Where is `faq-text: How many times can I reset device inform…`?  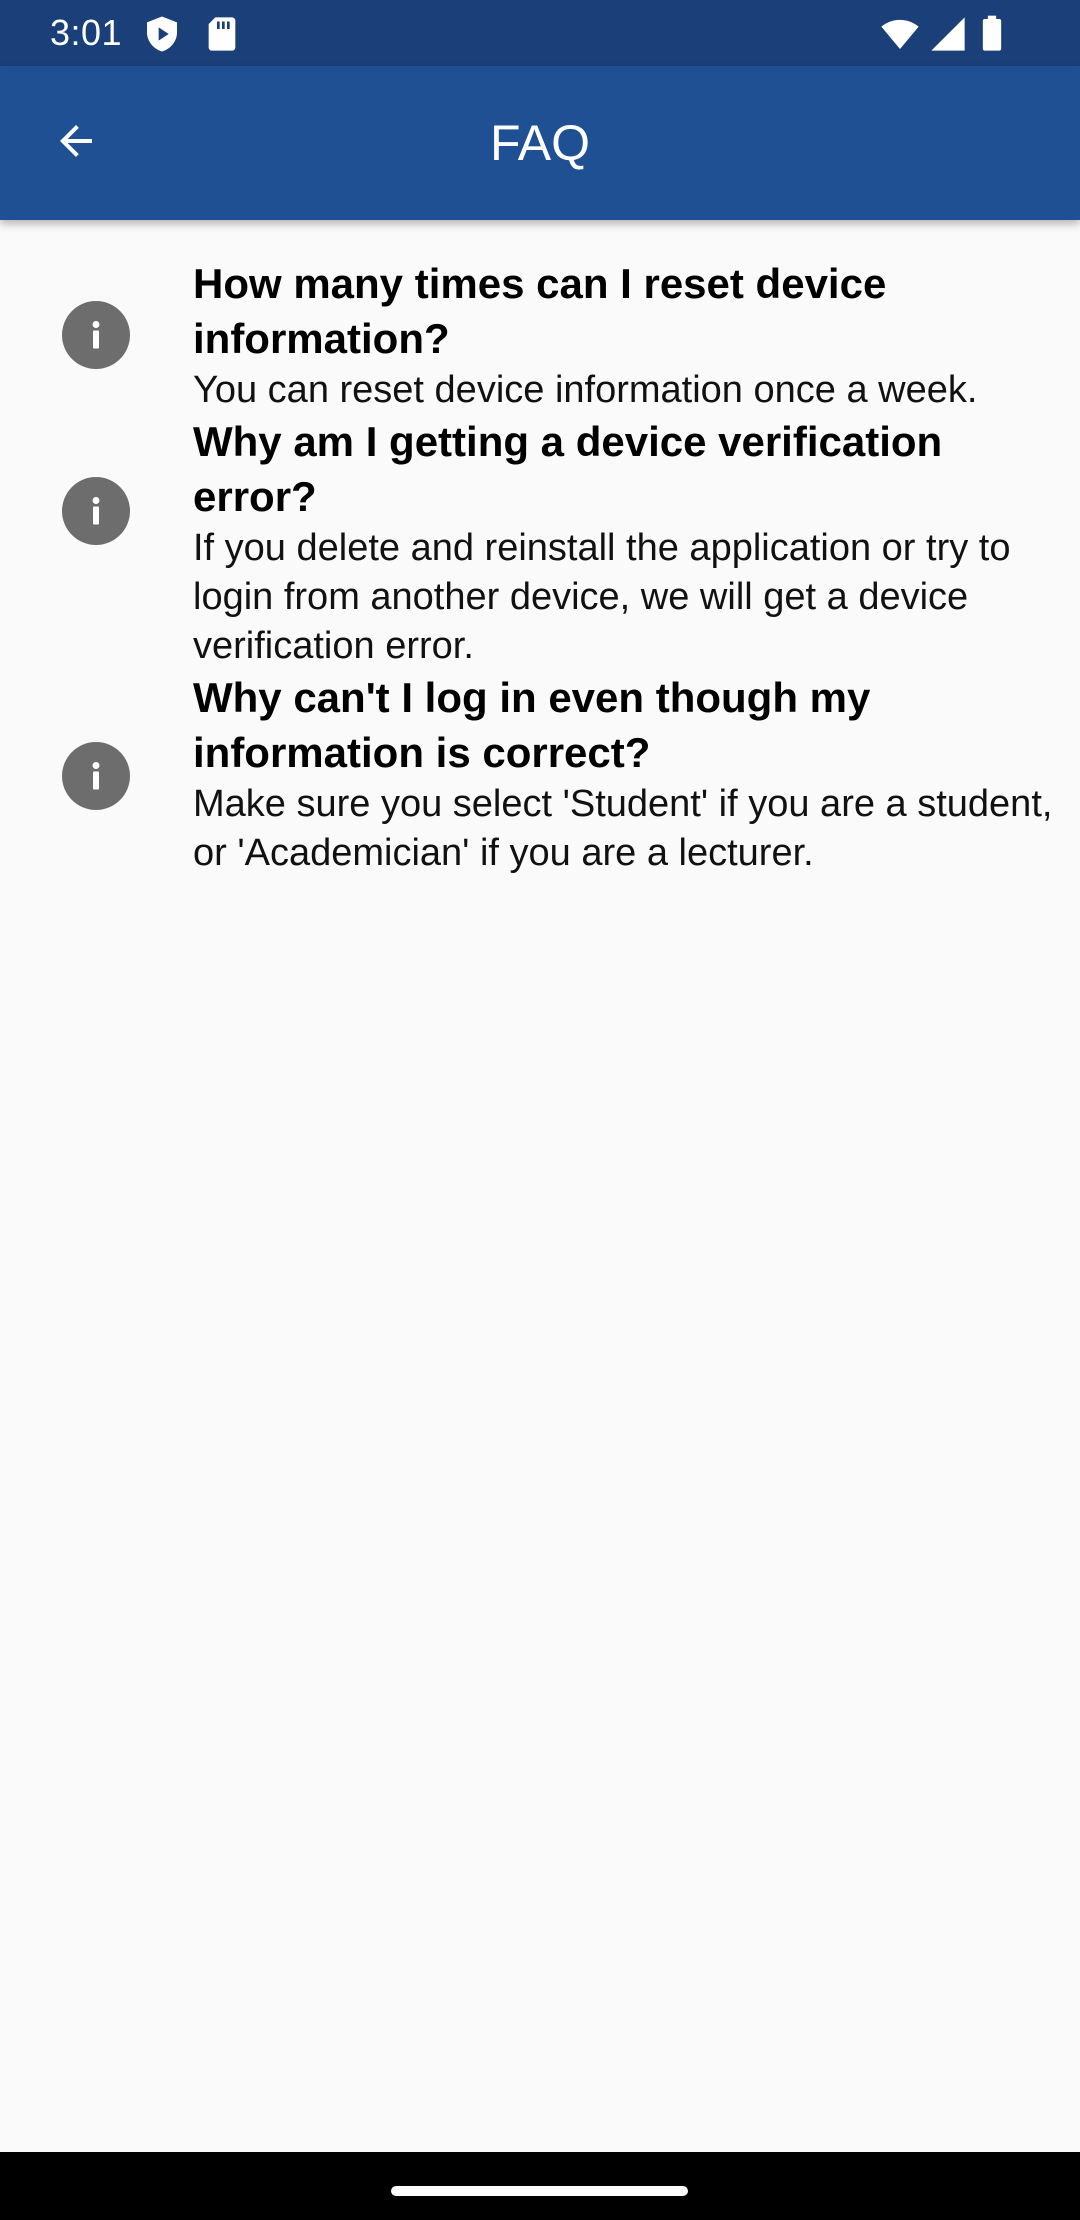
faq-text: How many times can I reset device inform… is located at coordinates (623, 335).